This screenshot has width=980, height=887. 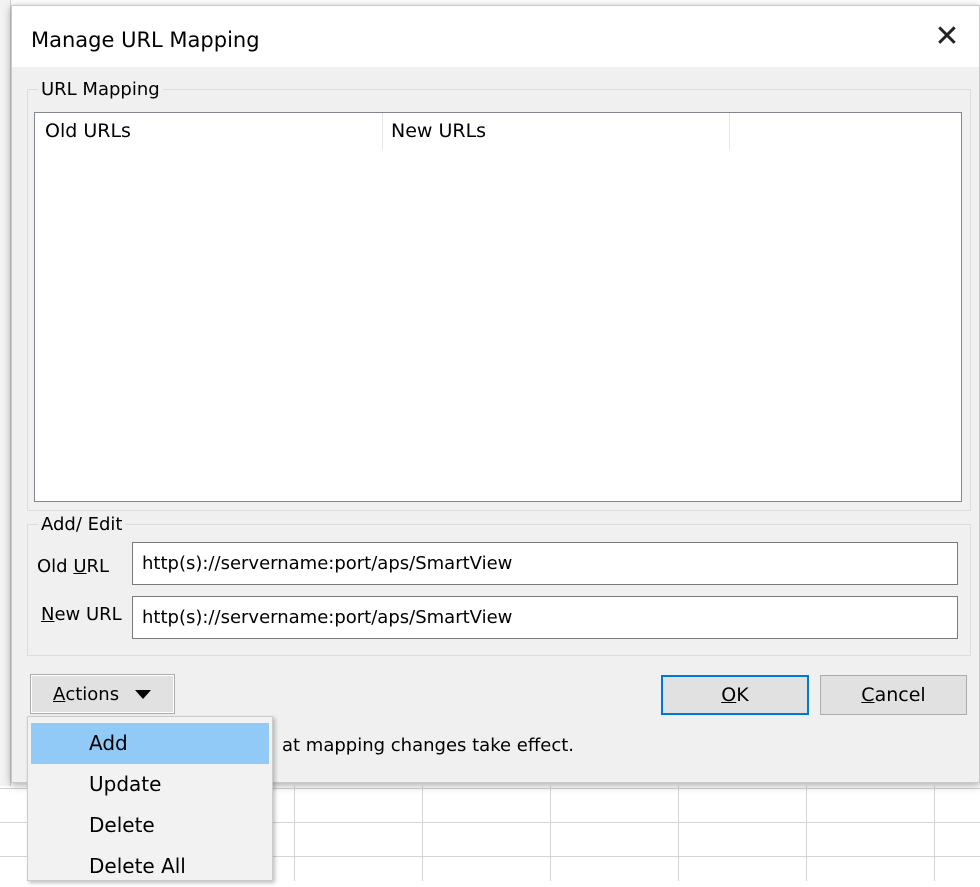 I want to click on url-mapping-legend: URL Mapping, so click(x=100, y=89).